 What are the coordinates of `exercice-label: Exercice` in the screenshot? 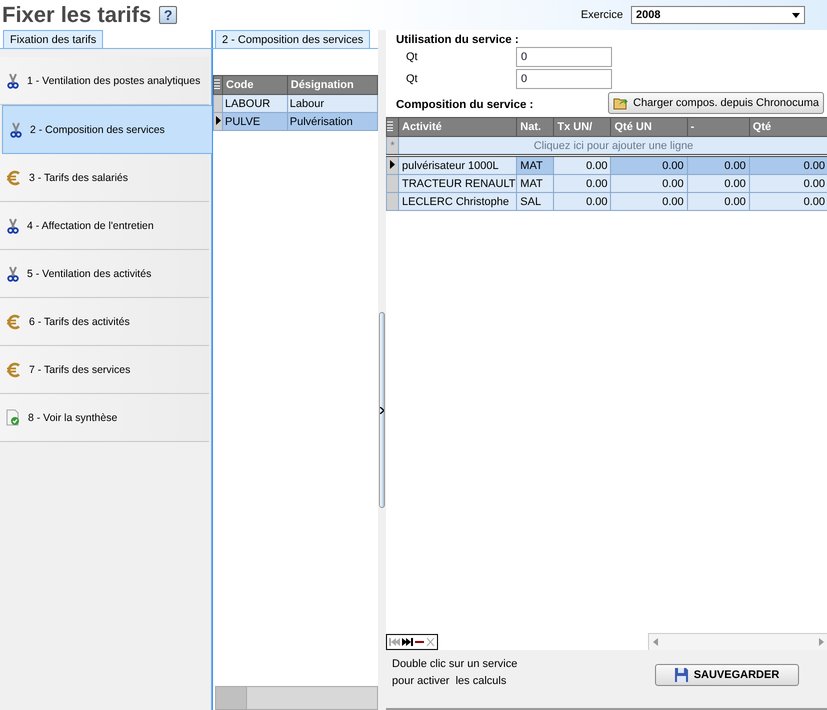 It's located at (601, 15).